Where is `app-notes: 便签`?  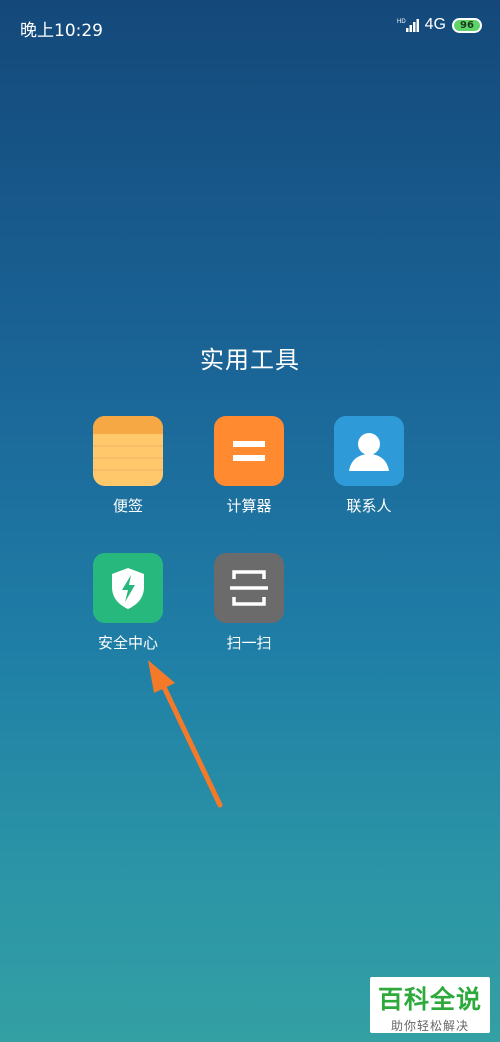 app-notes: 便签 is located at coordinates (128, 466).